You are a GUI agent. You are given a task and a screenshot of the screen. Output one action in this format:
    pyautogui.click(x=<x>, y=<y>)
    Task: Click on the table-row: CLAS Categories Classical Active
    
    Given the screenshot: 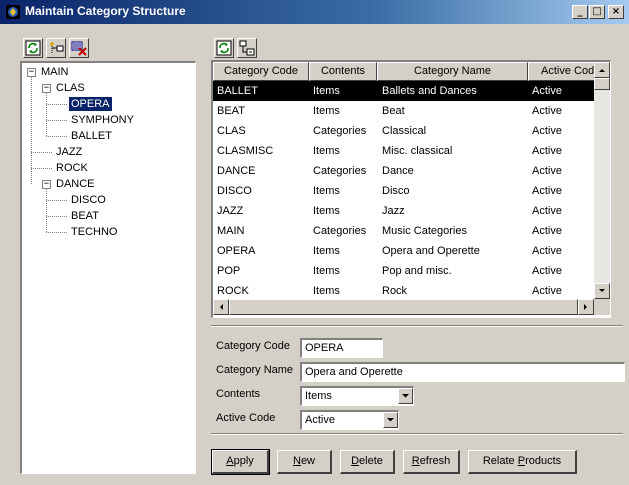 What is the action you would take?
    pyautogui.click(x=403, y=131)
    